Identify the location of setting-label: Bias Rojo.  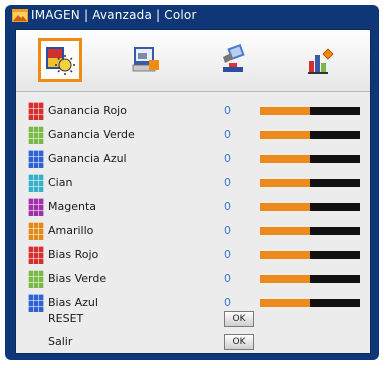
(73, 254).